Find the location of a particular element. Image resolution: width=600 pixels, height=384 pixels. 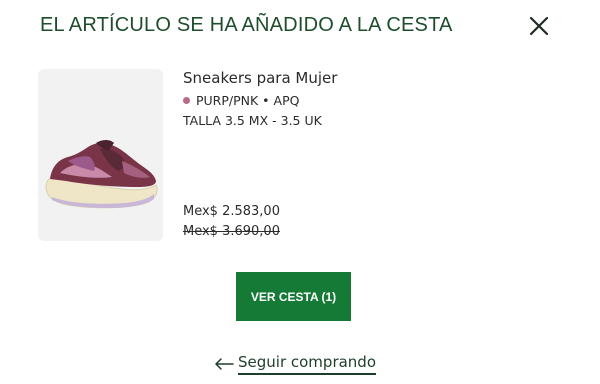

product-name: Sneakers para Mujer is located at coordinates (260, 78).